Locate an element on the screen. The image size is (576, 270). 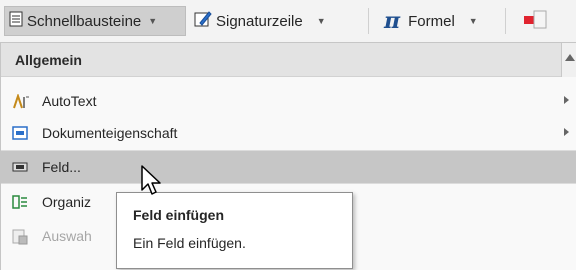
menu-item-document-property: Dokumenteigenschaft is located at coordinates (288, 133).